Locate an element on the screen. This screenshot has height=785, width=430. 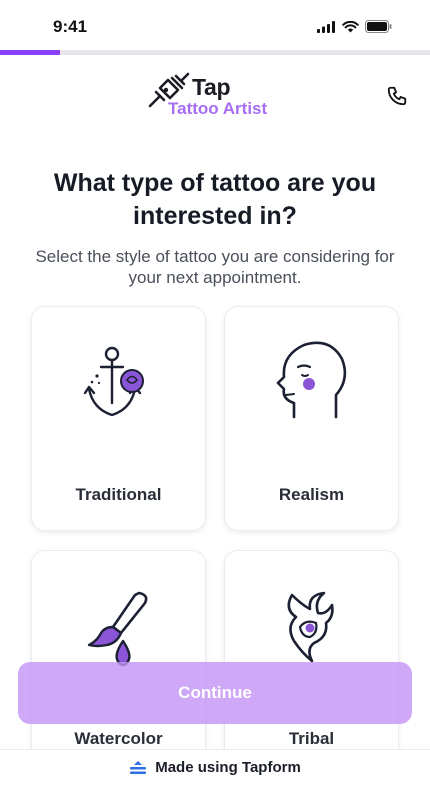
wifi-icon is located at coordinates (350, 26).